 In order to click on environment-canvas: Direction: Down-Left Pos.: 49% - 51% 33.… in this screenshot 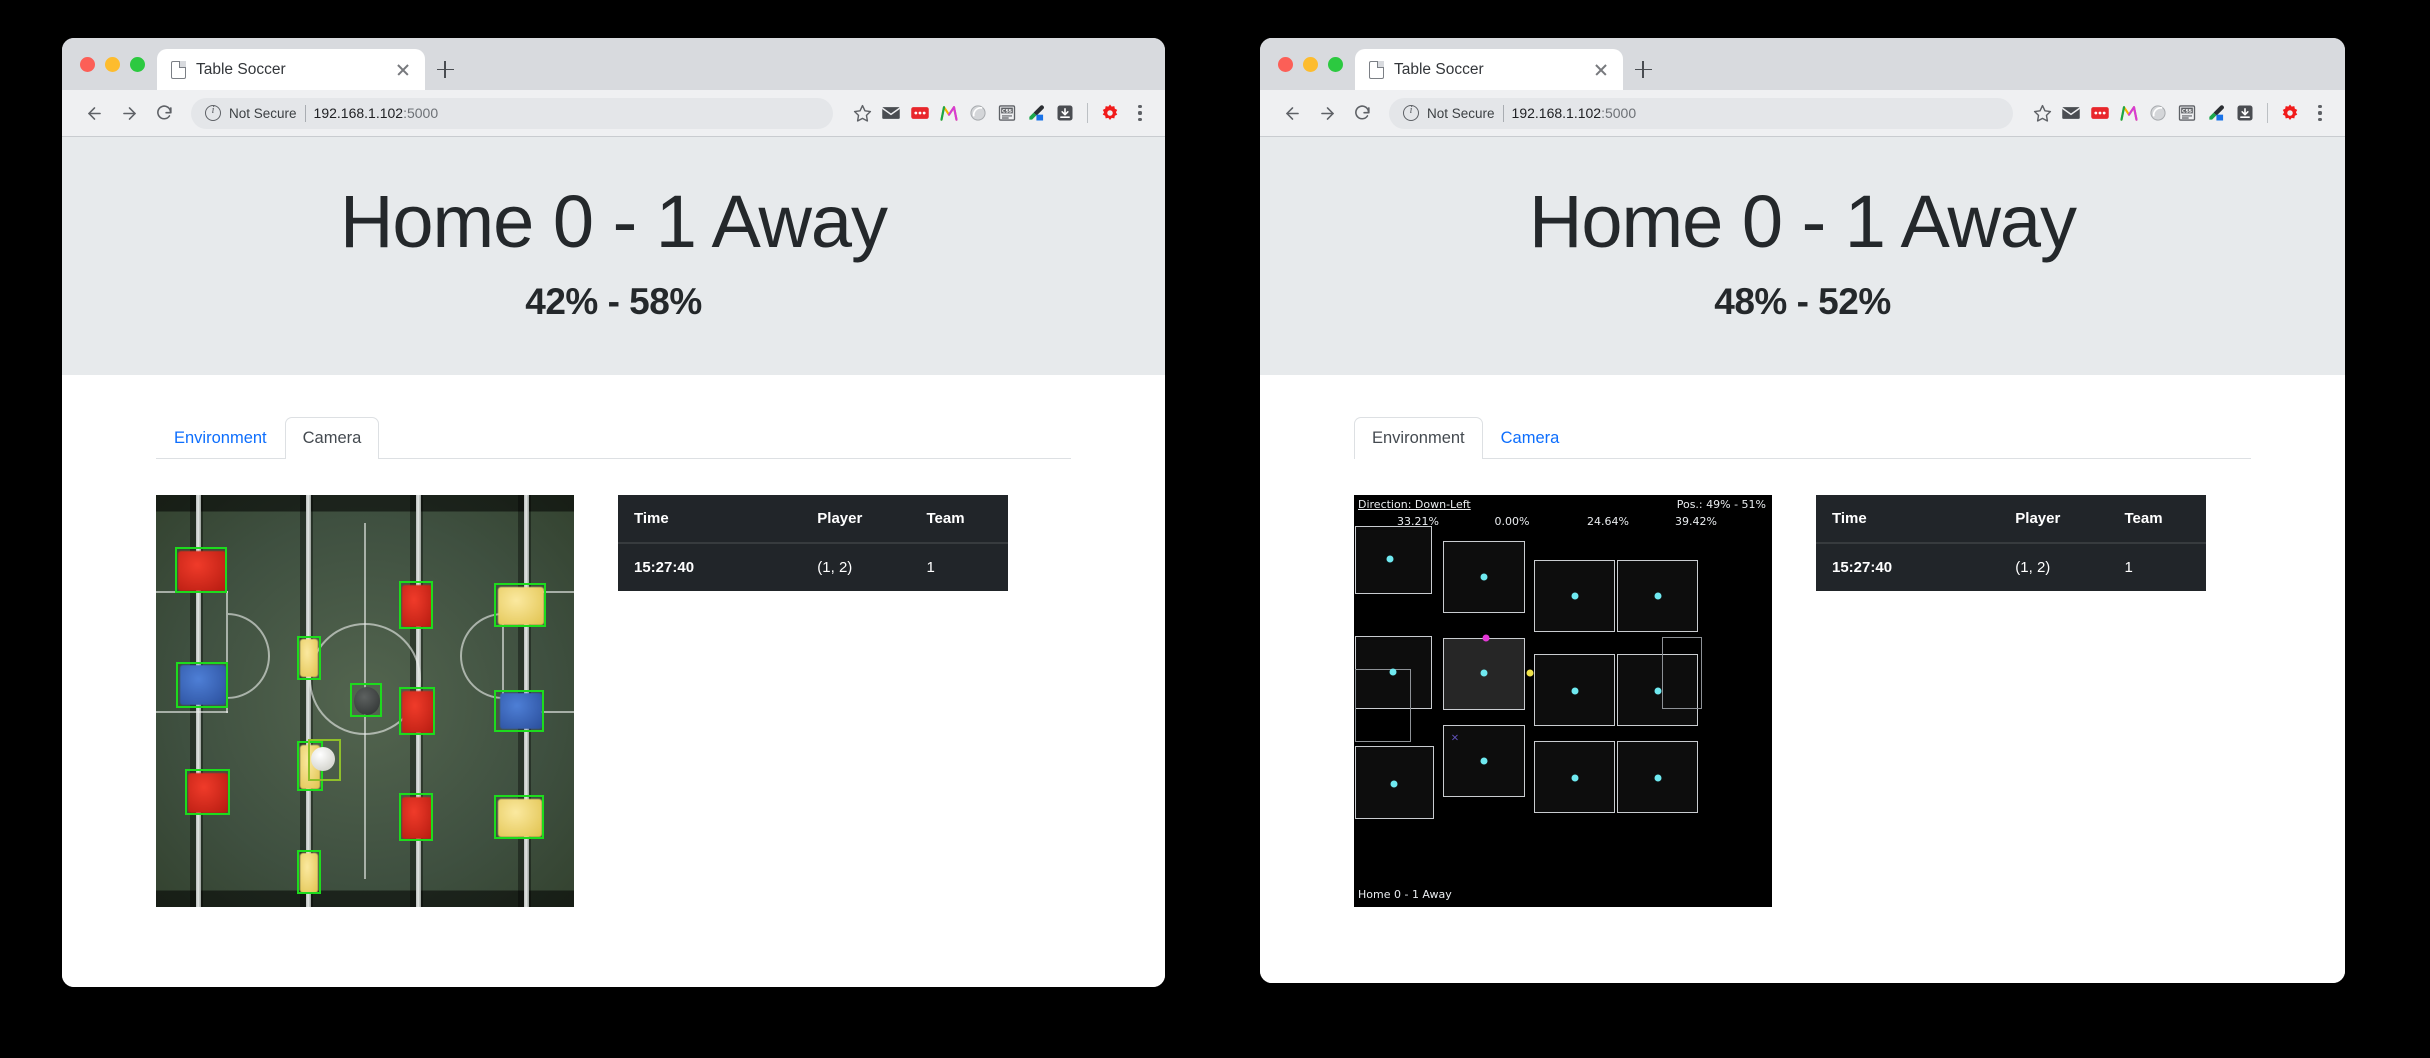, I will do `click(1563, 700)`.